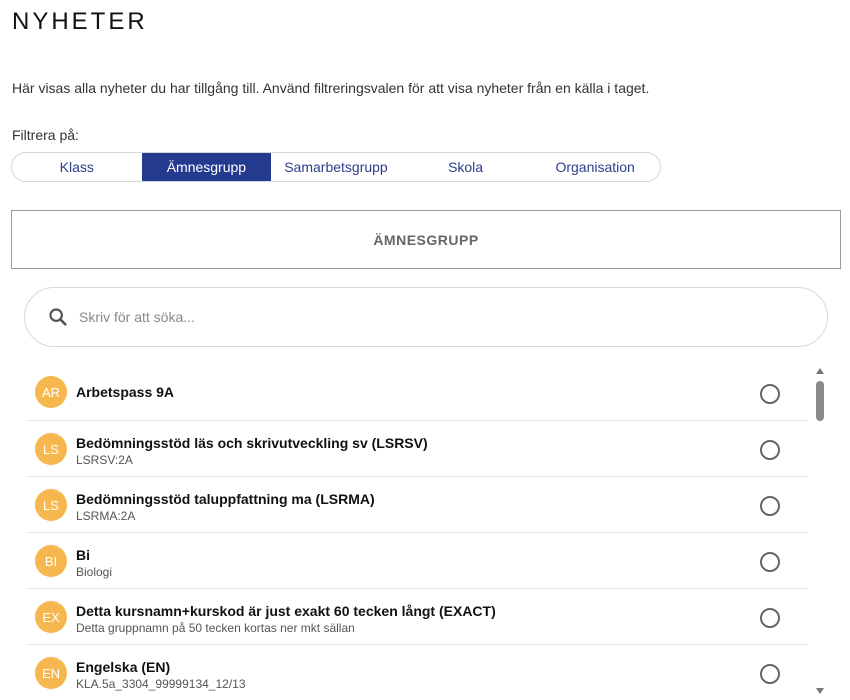 The height and width of the screenshot is (700, 850). I want to click on search-bar, so click(426, 317).